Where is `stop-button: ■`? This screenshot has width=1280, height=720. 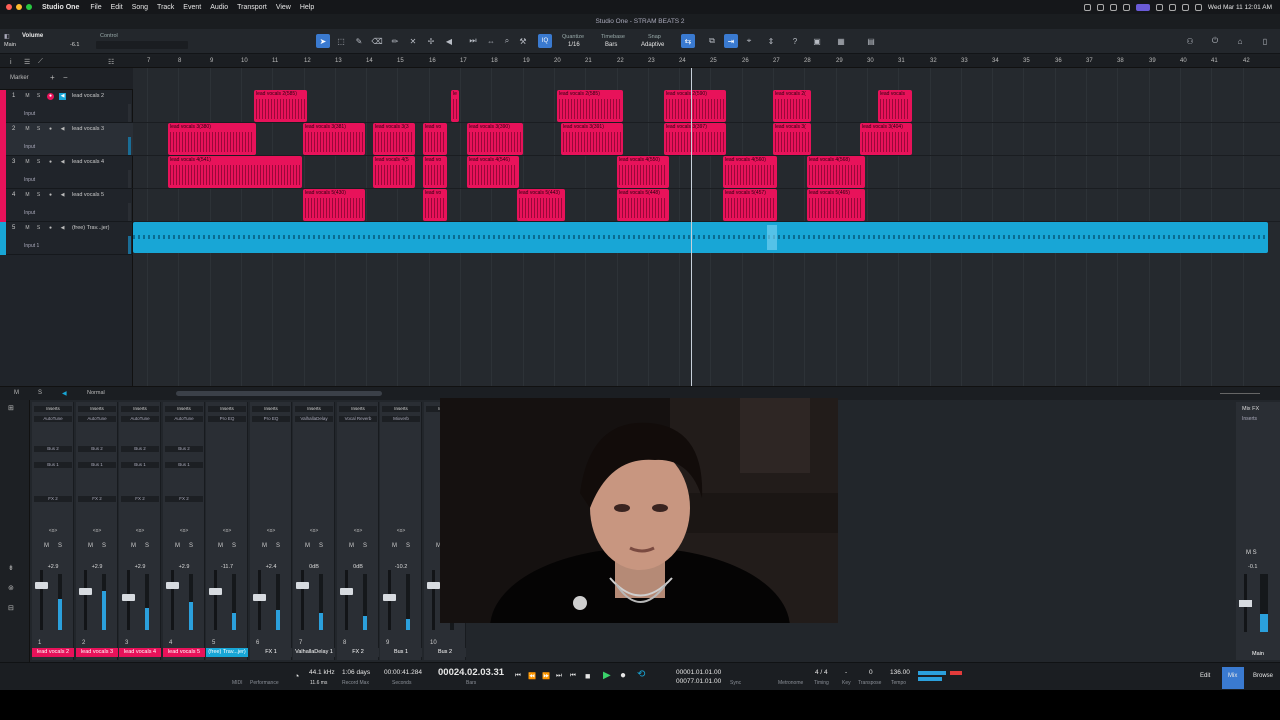 stop-button: ■ is located at coordinates (587, 676).